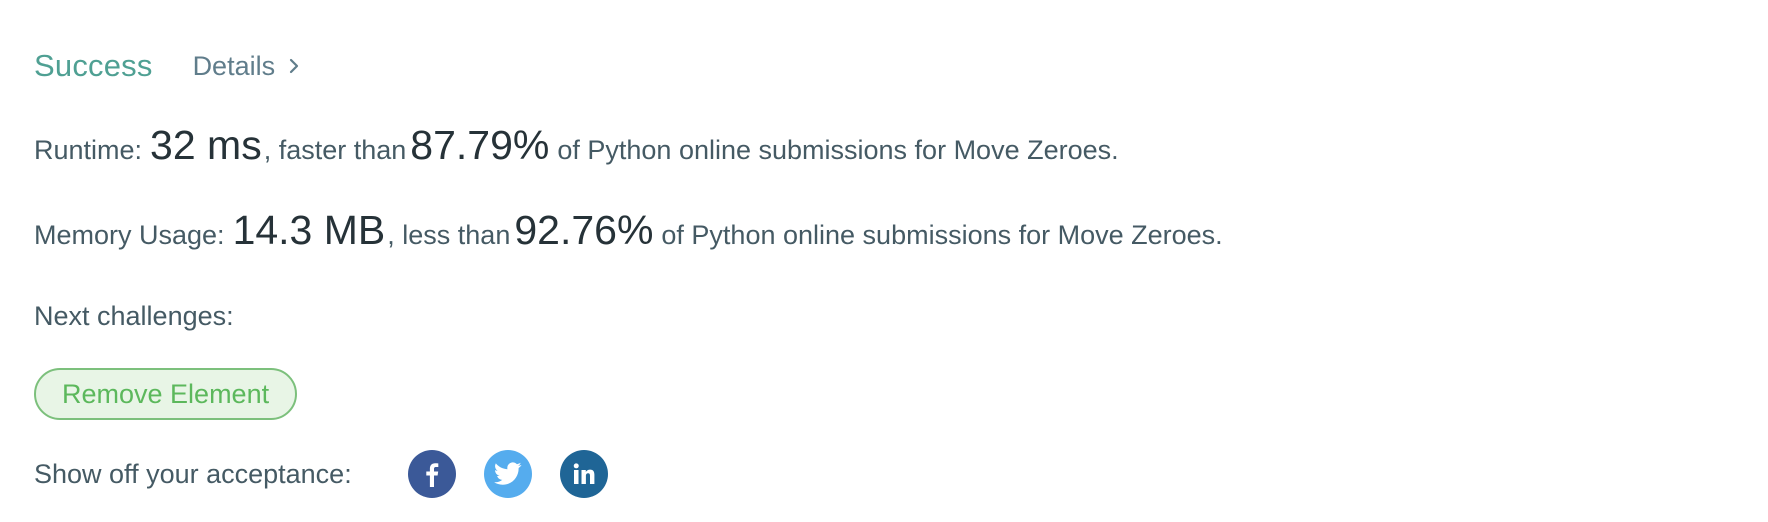  I want to click on share-row: Show off your acceptance:, so click(321, 474).